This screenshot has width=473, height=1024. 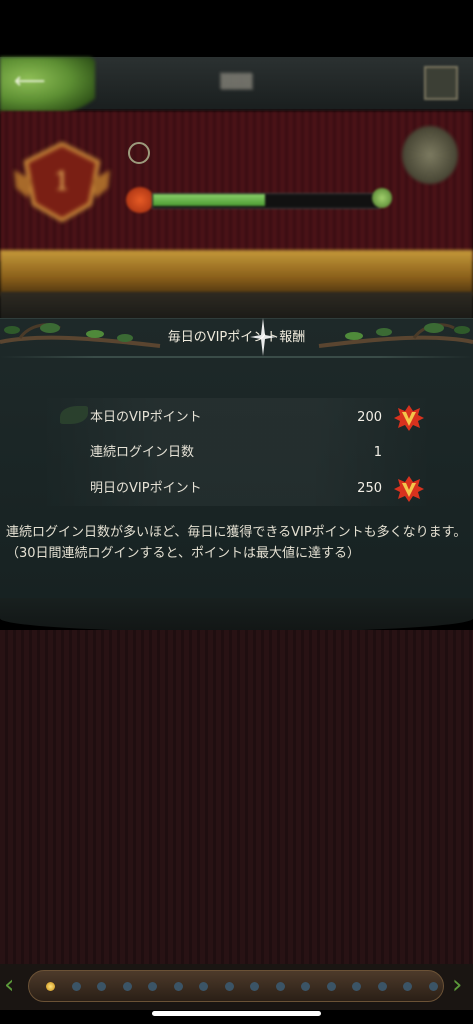 I want to click on page-prev-icon: ‹, so click(x=14, y=985).